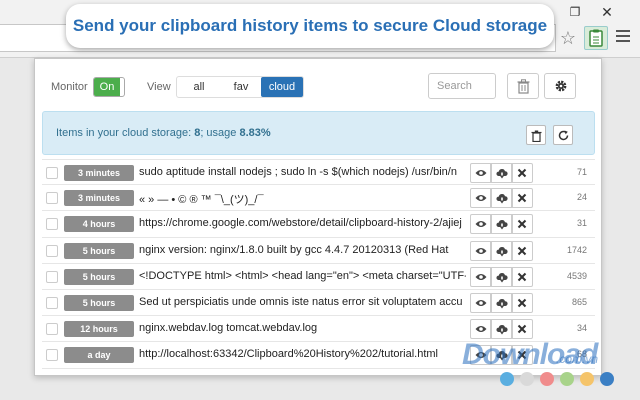  I want to click on cloud-delete-button, so click(536, 135).